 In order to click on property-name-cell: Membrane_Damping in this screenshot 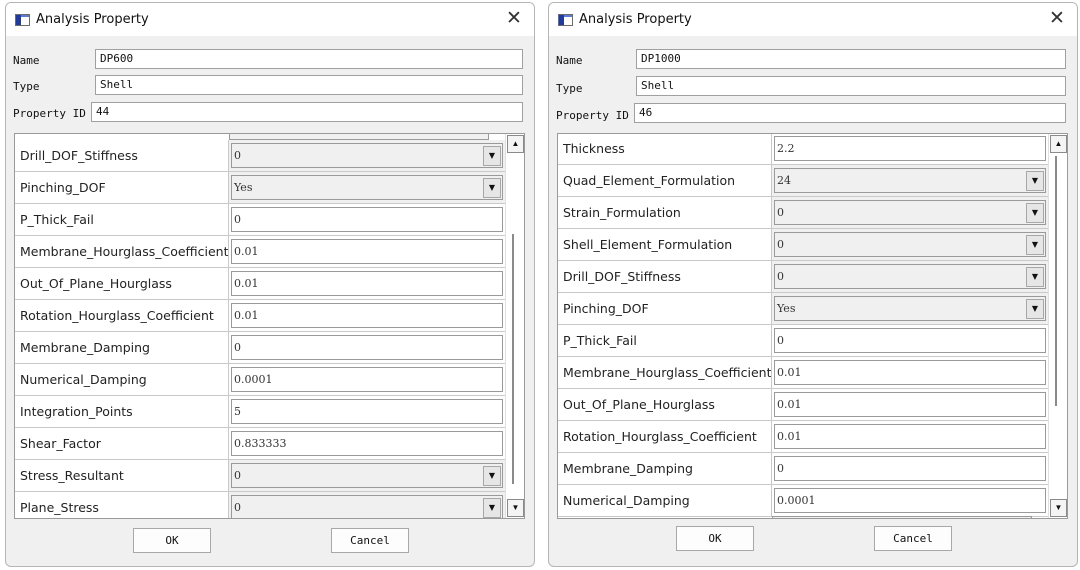, I will do `click(665, 469)`.